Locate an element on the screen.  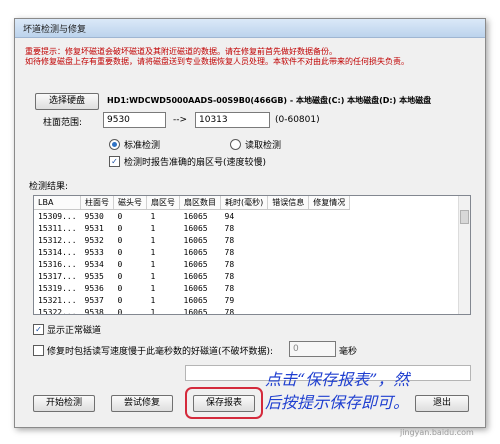
results-label: 检测结果: is located at coordinates (49, 187).